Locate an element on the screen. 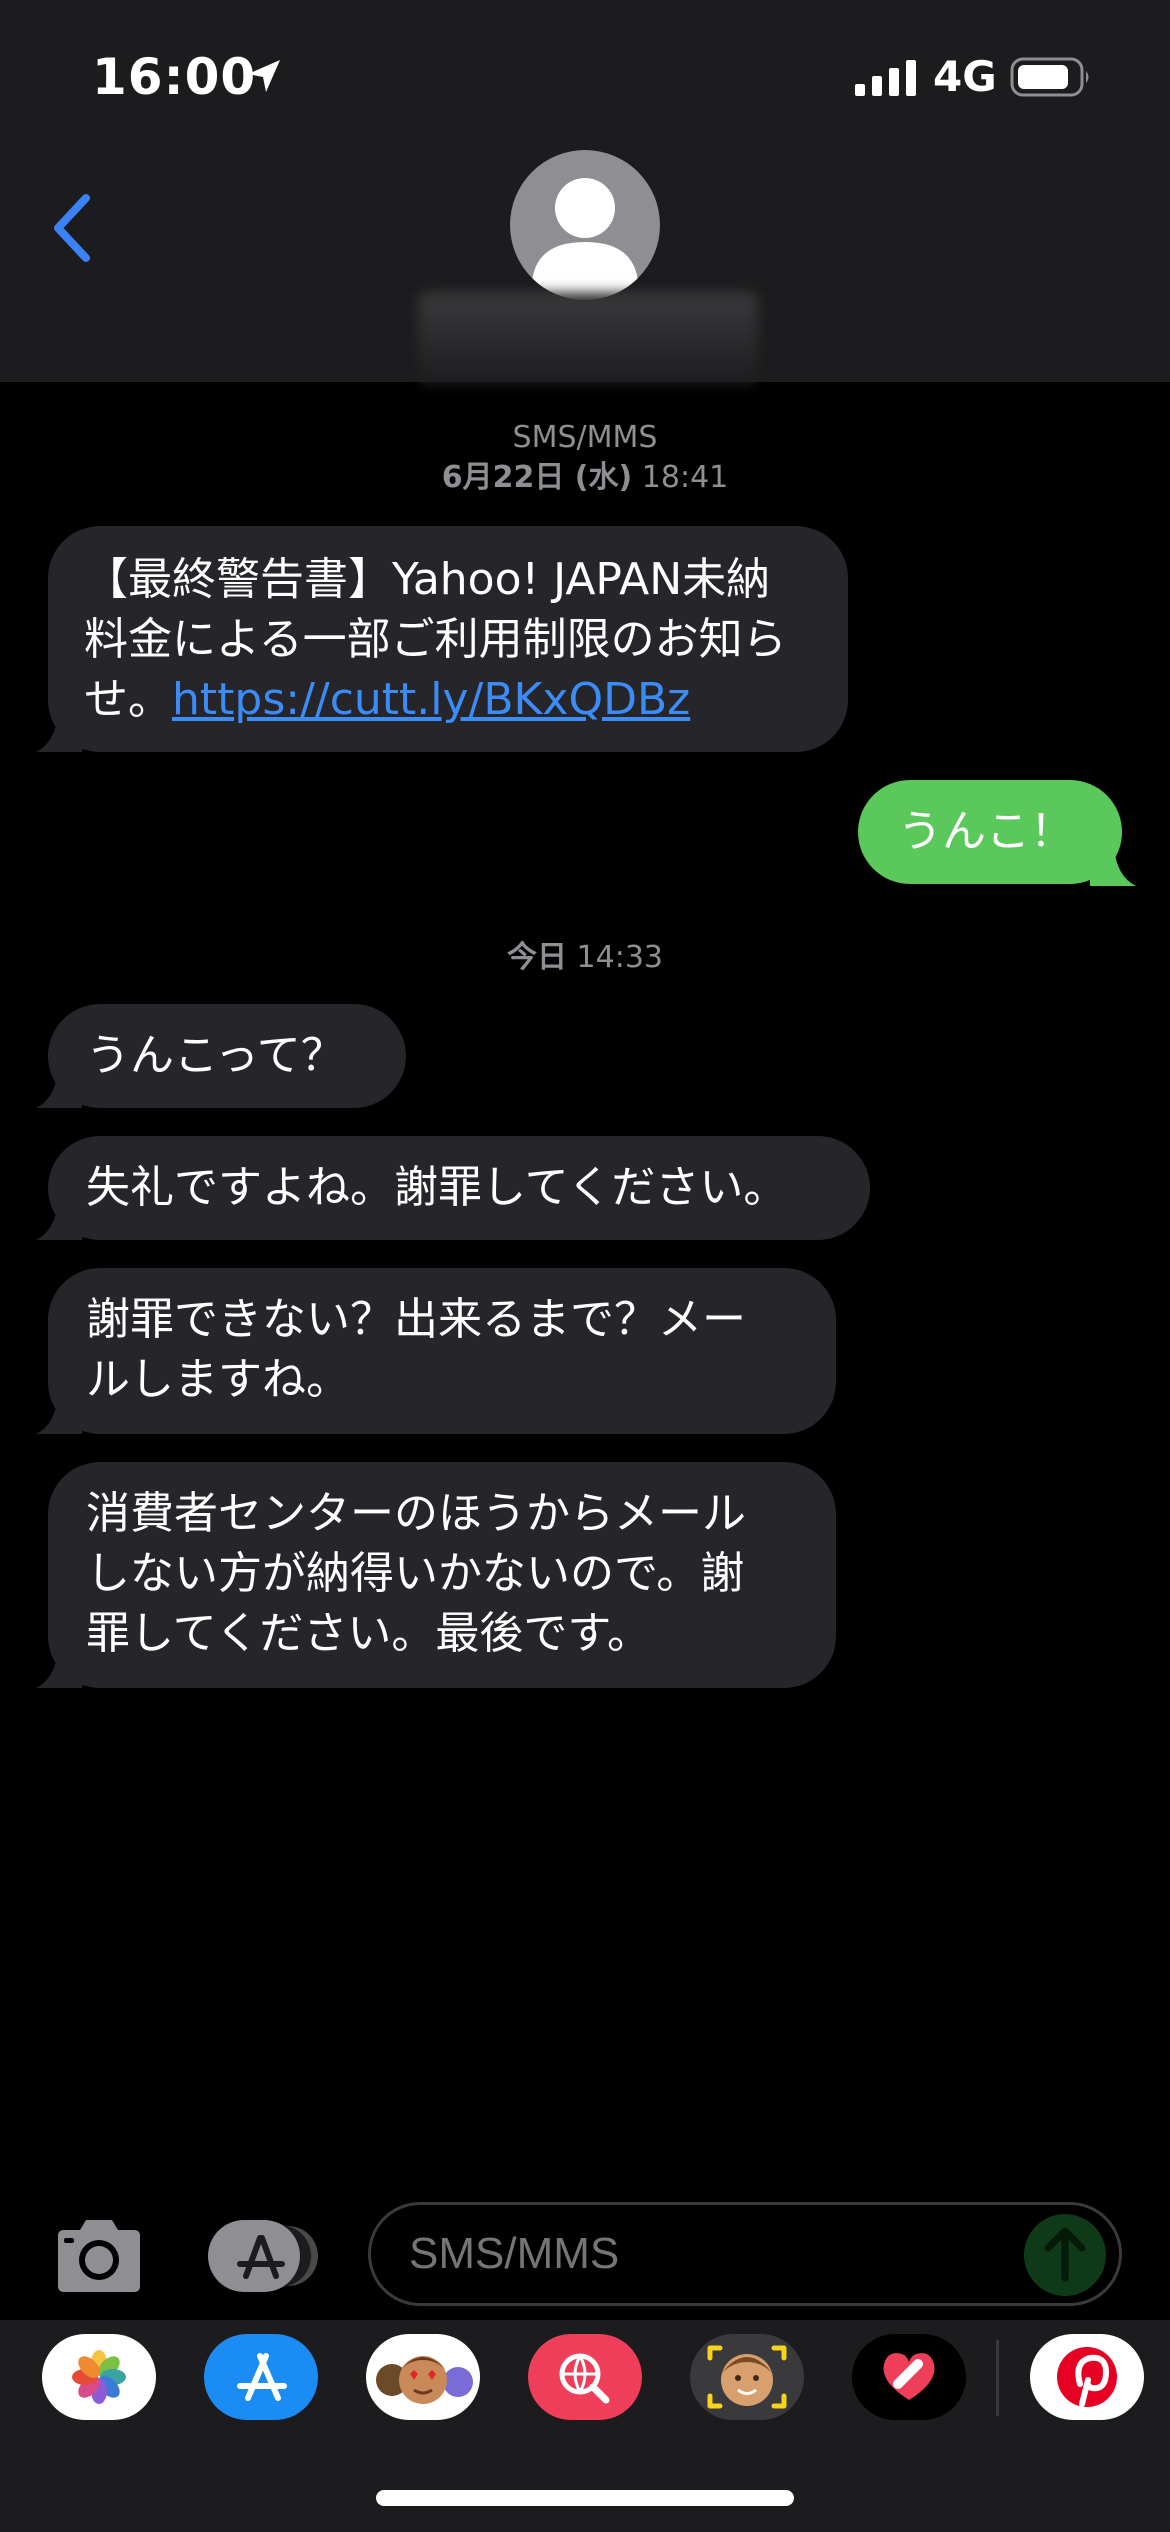  timestamp-second: 今日 14:33 is located at coordinates (585, 958).